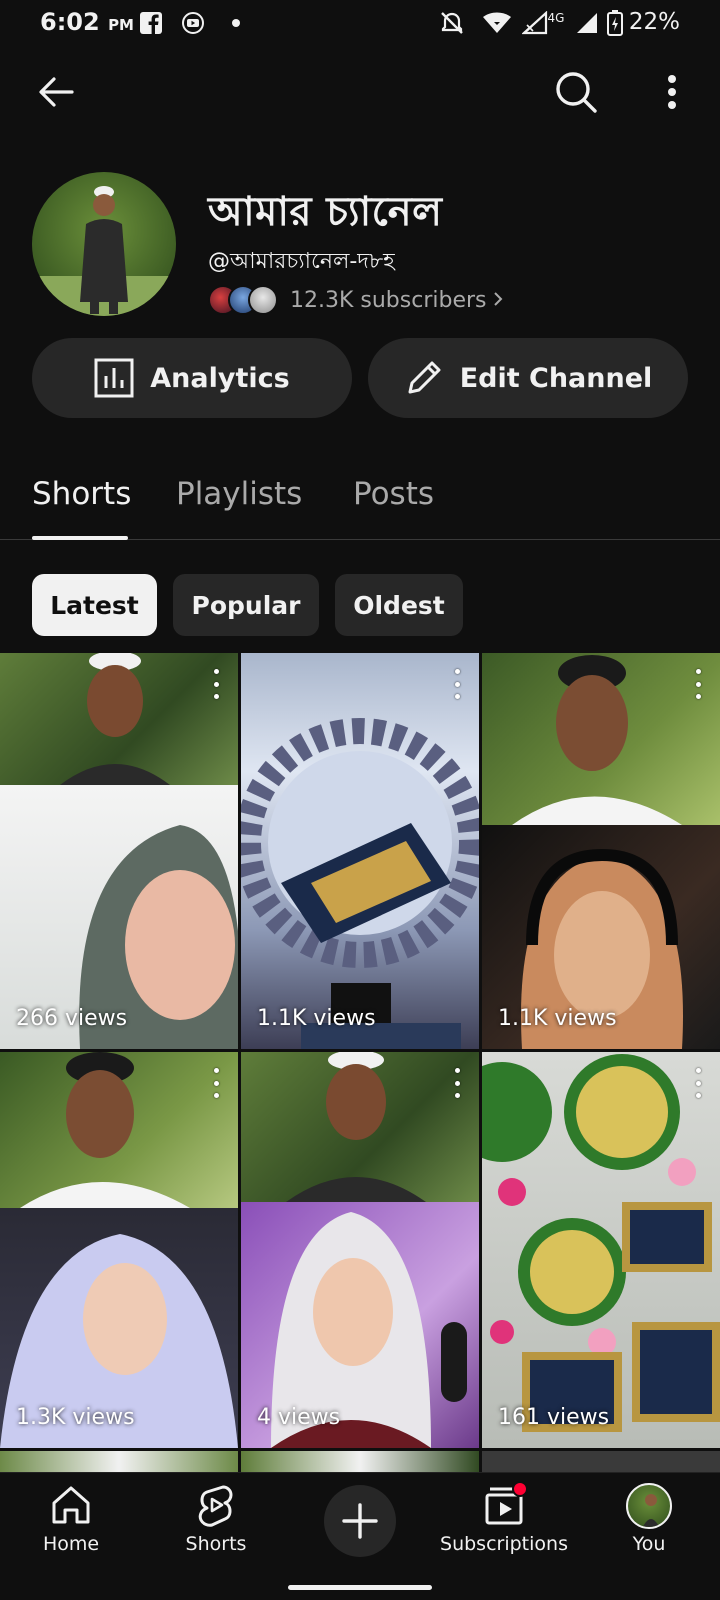 The height and width of the screenshot is (1600, 720). I want to click on analytics-button: Analytics, so click(192, 378).